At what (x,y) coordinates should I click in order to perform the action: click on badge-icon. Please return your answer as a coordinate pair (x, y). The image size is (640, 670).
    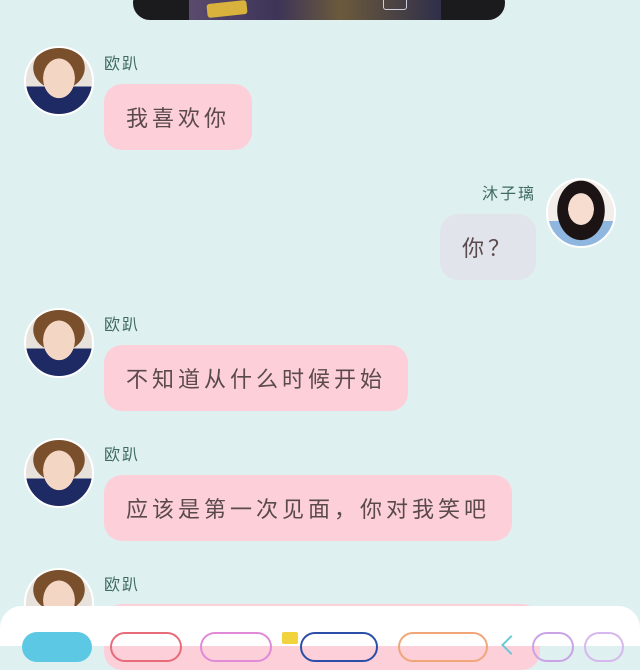
    Looking at the image, I should click on (290, 638).